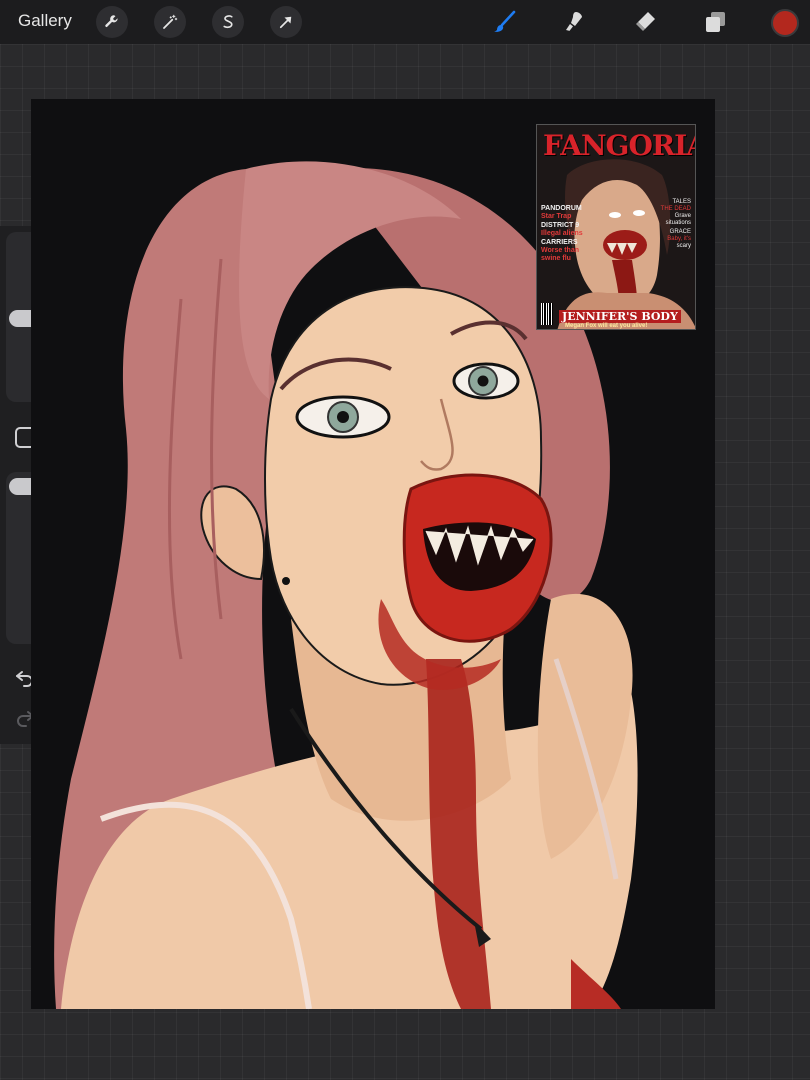 The image size is (810, 1080). Describe the element at coordinates (405, 22) in the screenshot. I see `top-toolbar: Gallery` at that location.